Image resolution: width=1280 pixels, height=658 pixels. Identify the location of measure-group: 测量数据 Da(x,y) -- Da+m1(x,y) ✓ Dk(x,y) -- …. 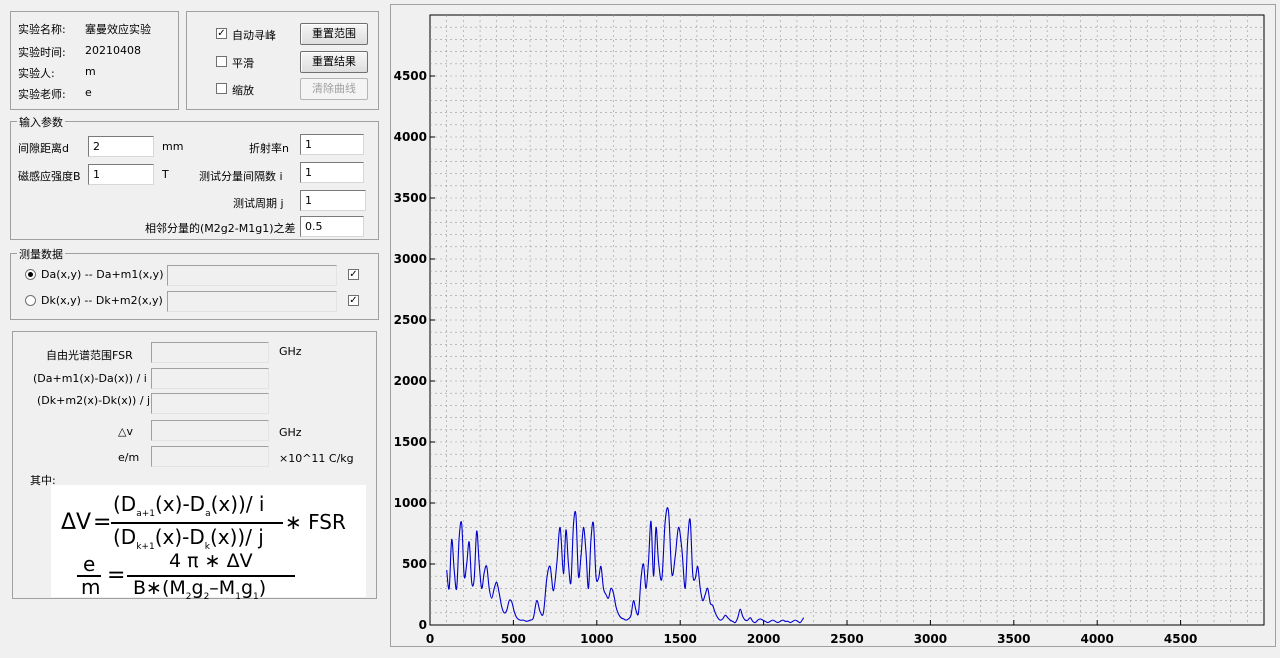
(194, 283).